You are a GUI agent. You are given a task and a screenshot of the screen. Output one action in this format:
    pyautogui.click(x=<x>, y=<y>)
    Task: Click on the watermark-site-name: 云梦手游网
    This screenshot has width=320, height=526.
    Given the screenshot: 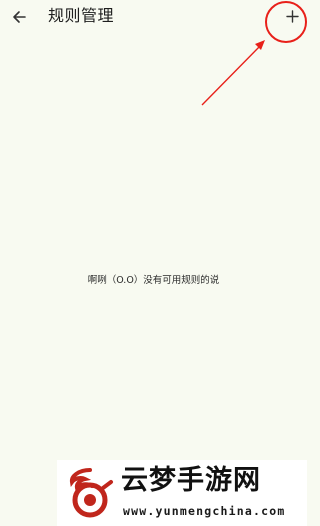 What is the action you would take?
    pyautogui.click(x=191, y=480)
    